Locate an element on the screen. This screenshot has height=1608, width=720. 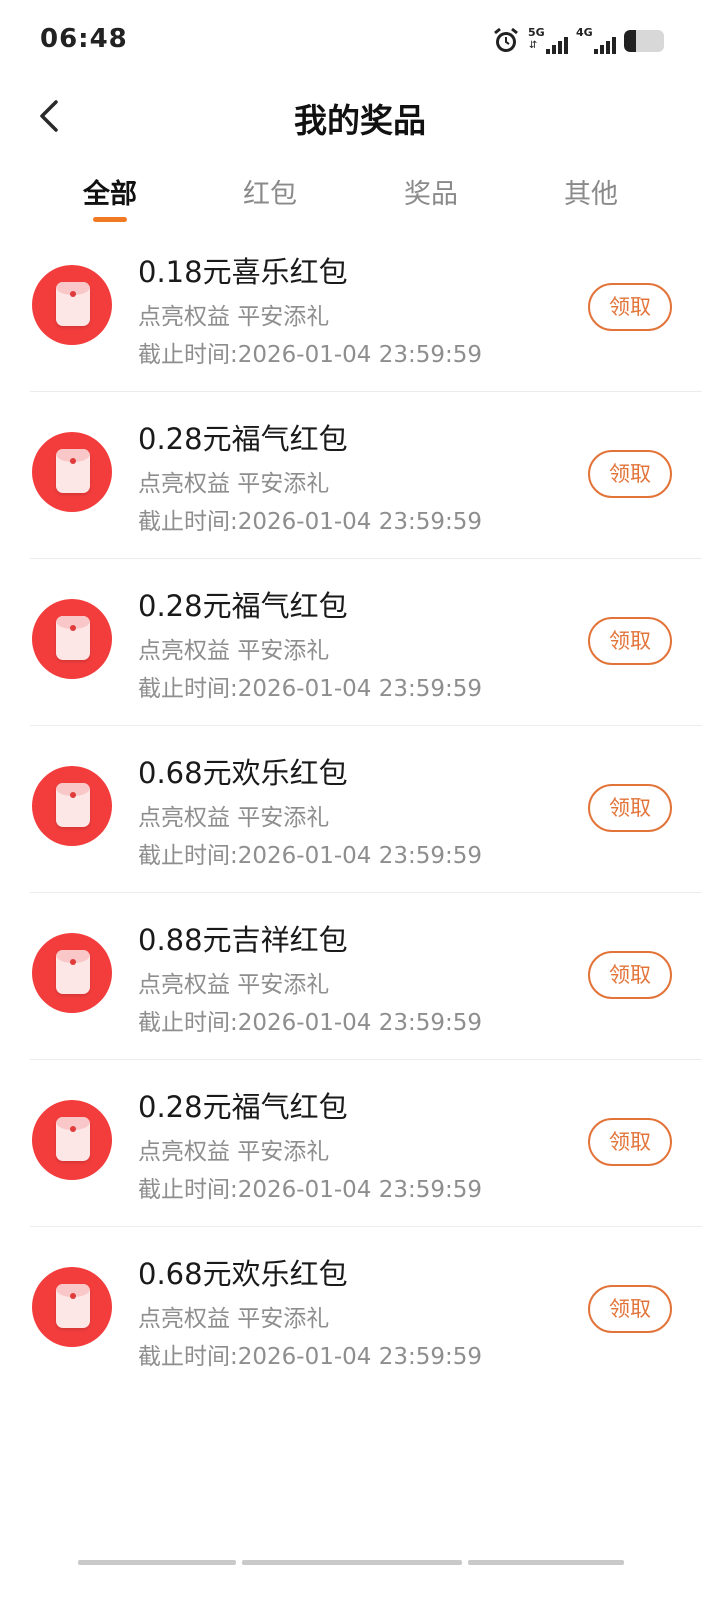
prize-name: 0.18元喜乐红包 is located at coordinates (243, 272).